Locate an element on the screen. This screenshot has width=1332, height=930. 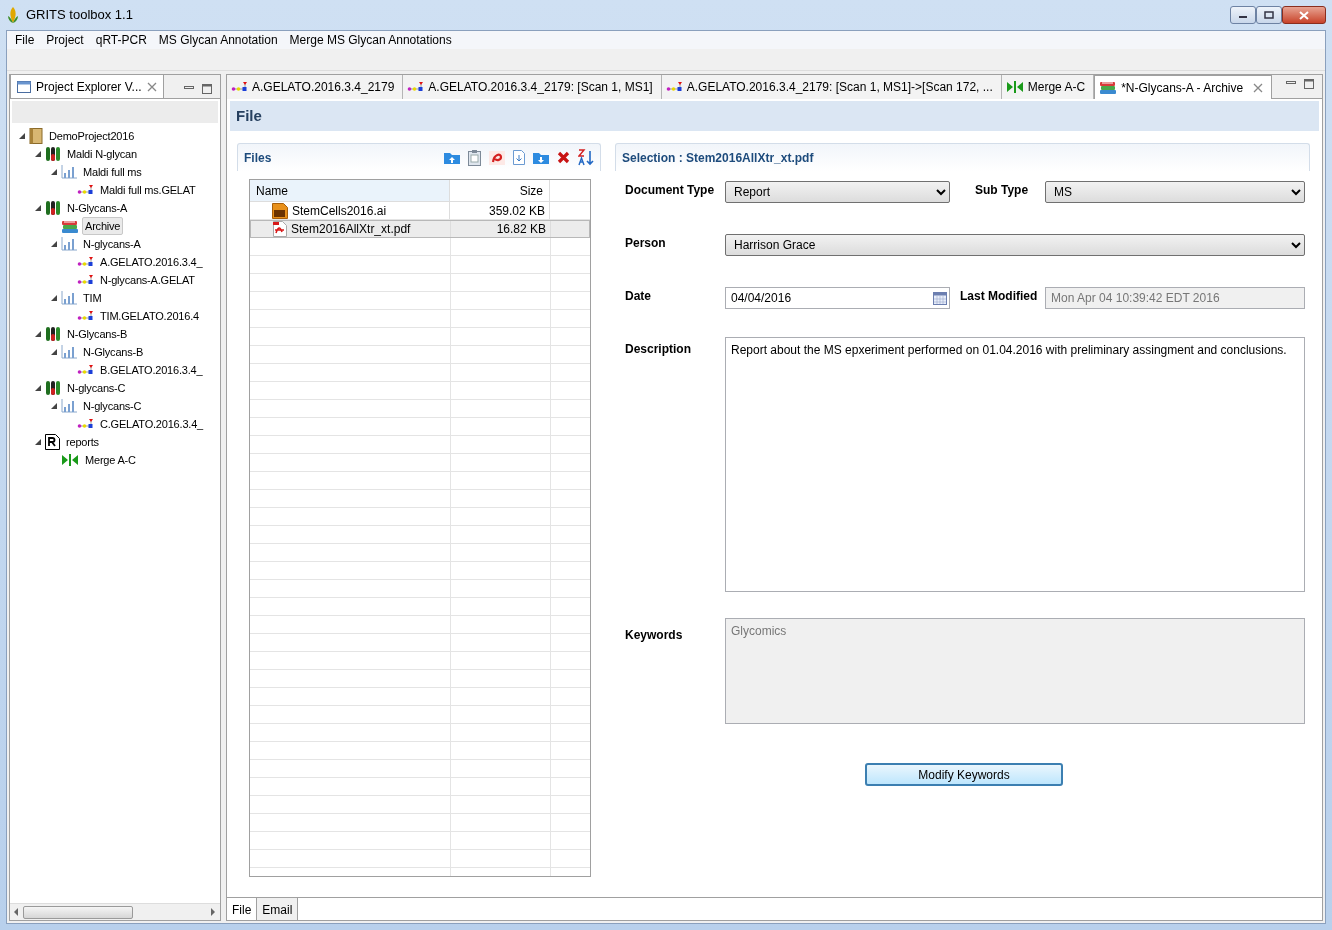
tree-item: TIM is located at coordinates (92, 298).